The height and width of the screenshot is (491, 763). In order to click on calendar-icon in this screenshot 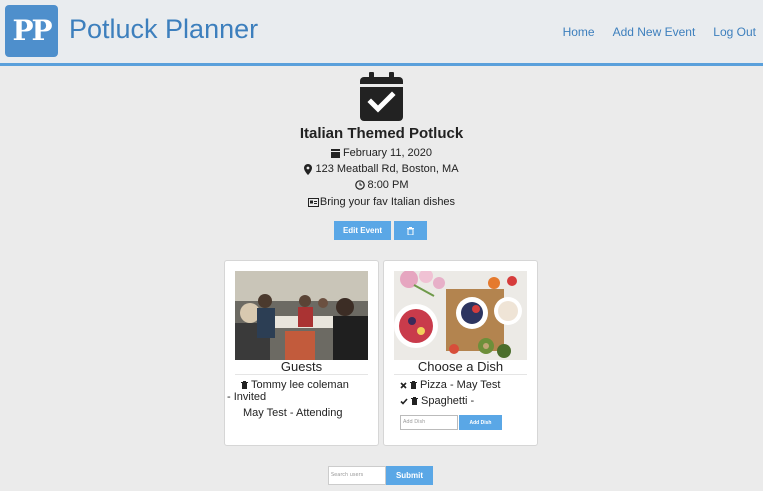, I will do `click(335, 154)`.